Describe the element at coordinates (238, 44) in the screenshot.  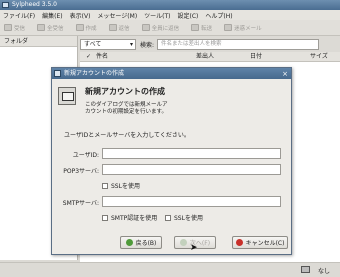
I see `search-input: 件名または差出人を検索` at that location.